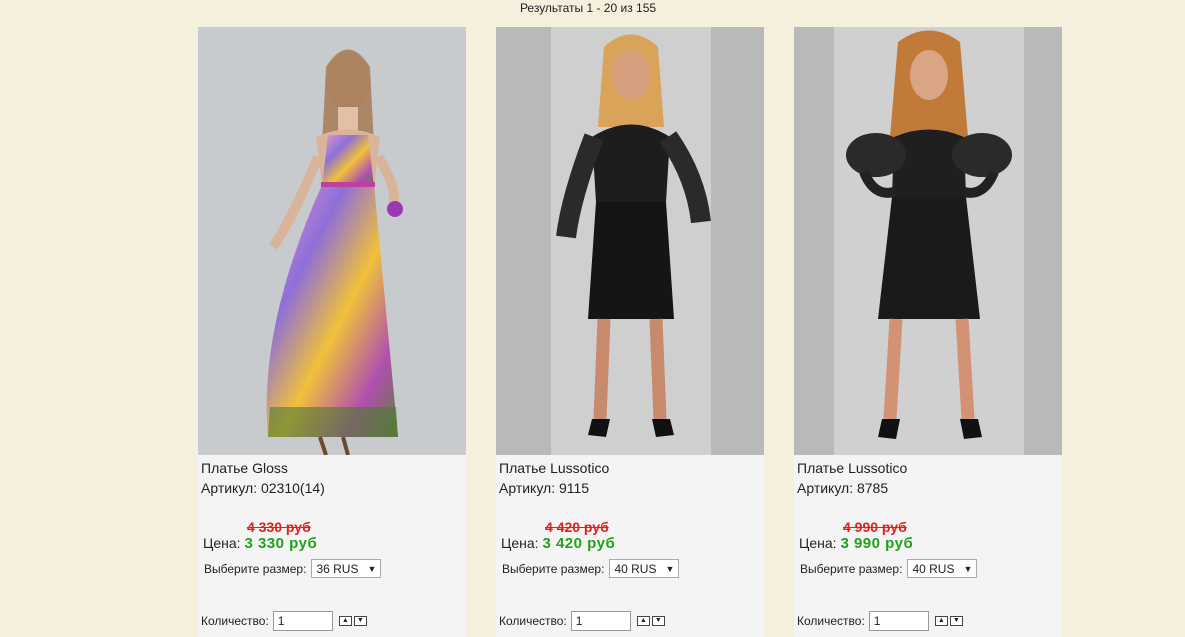 The width and height of the screenshot is (1185, 637). Describe the element at coordinates (544, 488) in the screenshot. I see `product-sku: Артикул: 9115` at that location.